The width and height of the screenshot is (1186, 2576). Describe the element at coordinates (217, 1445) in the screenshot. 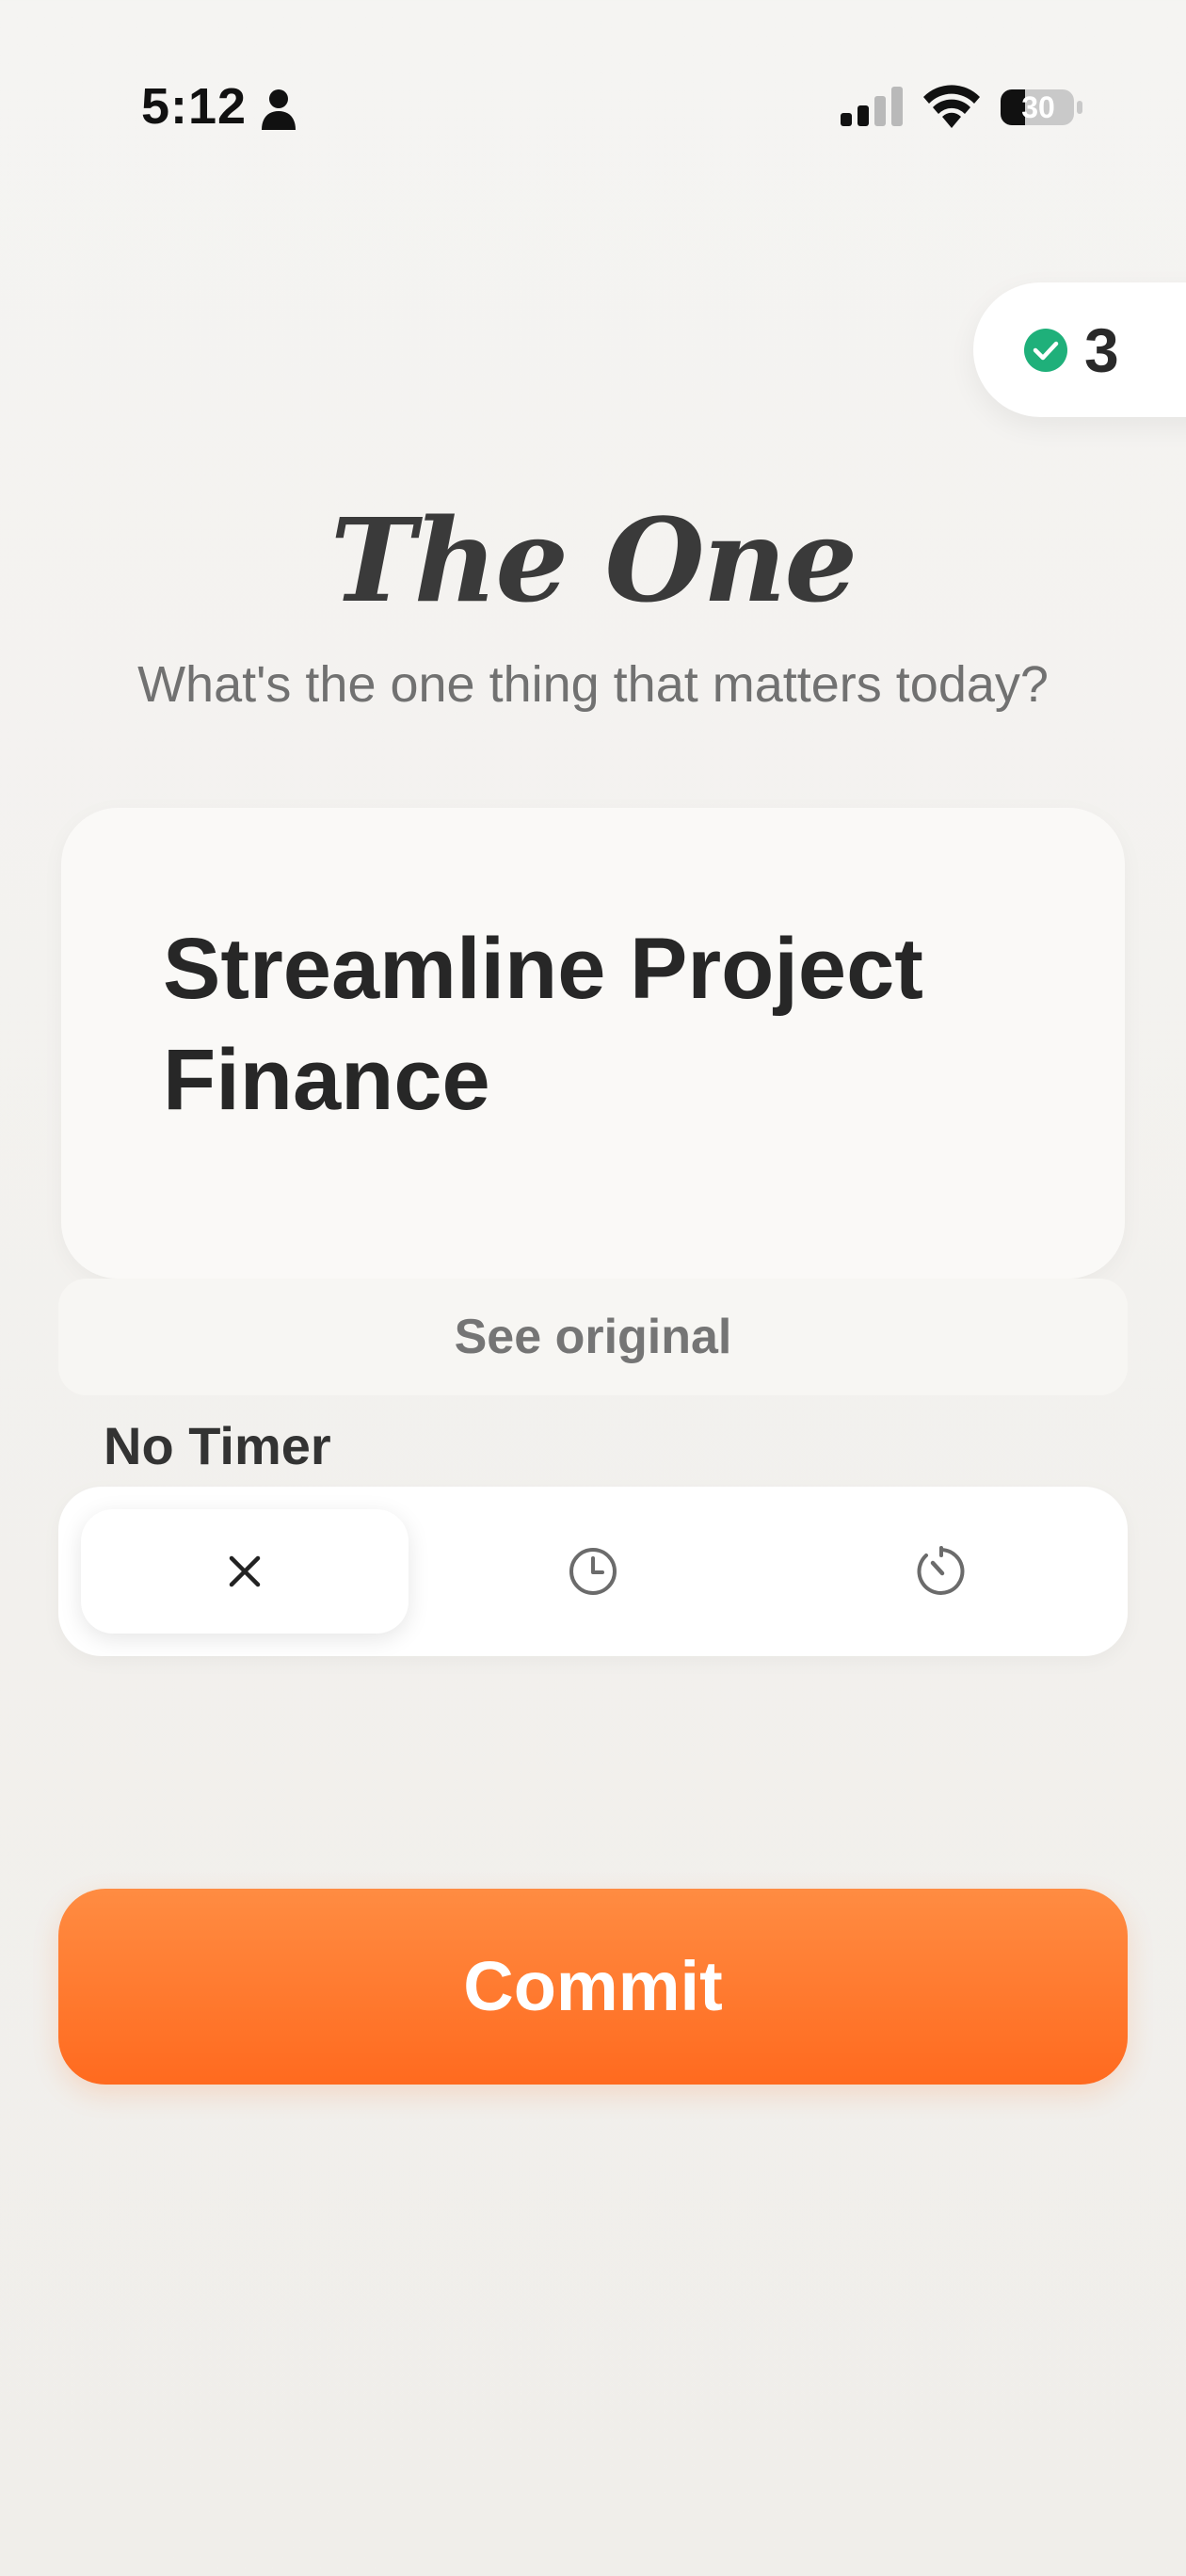

I see `timer-label: No Timer` at that location.